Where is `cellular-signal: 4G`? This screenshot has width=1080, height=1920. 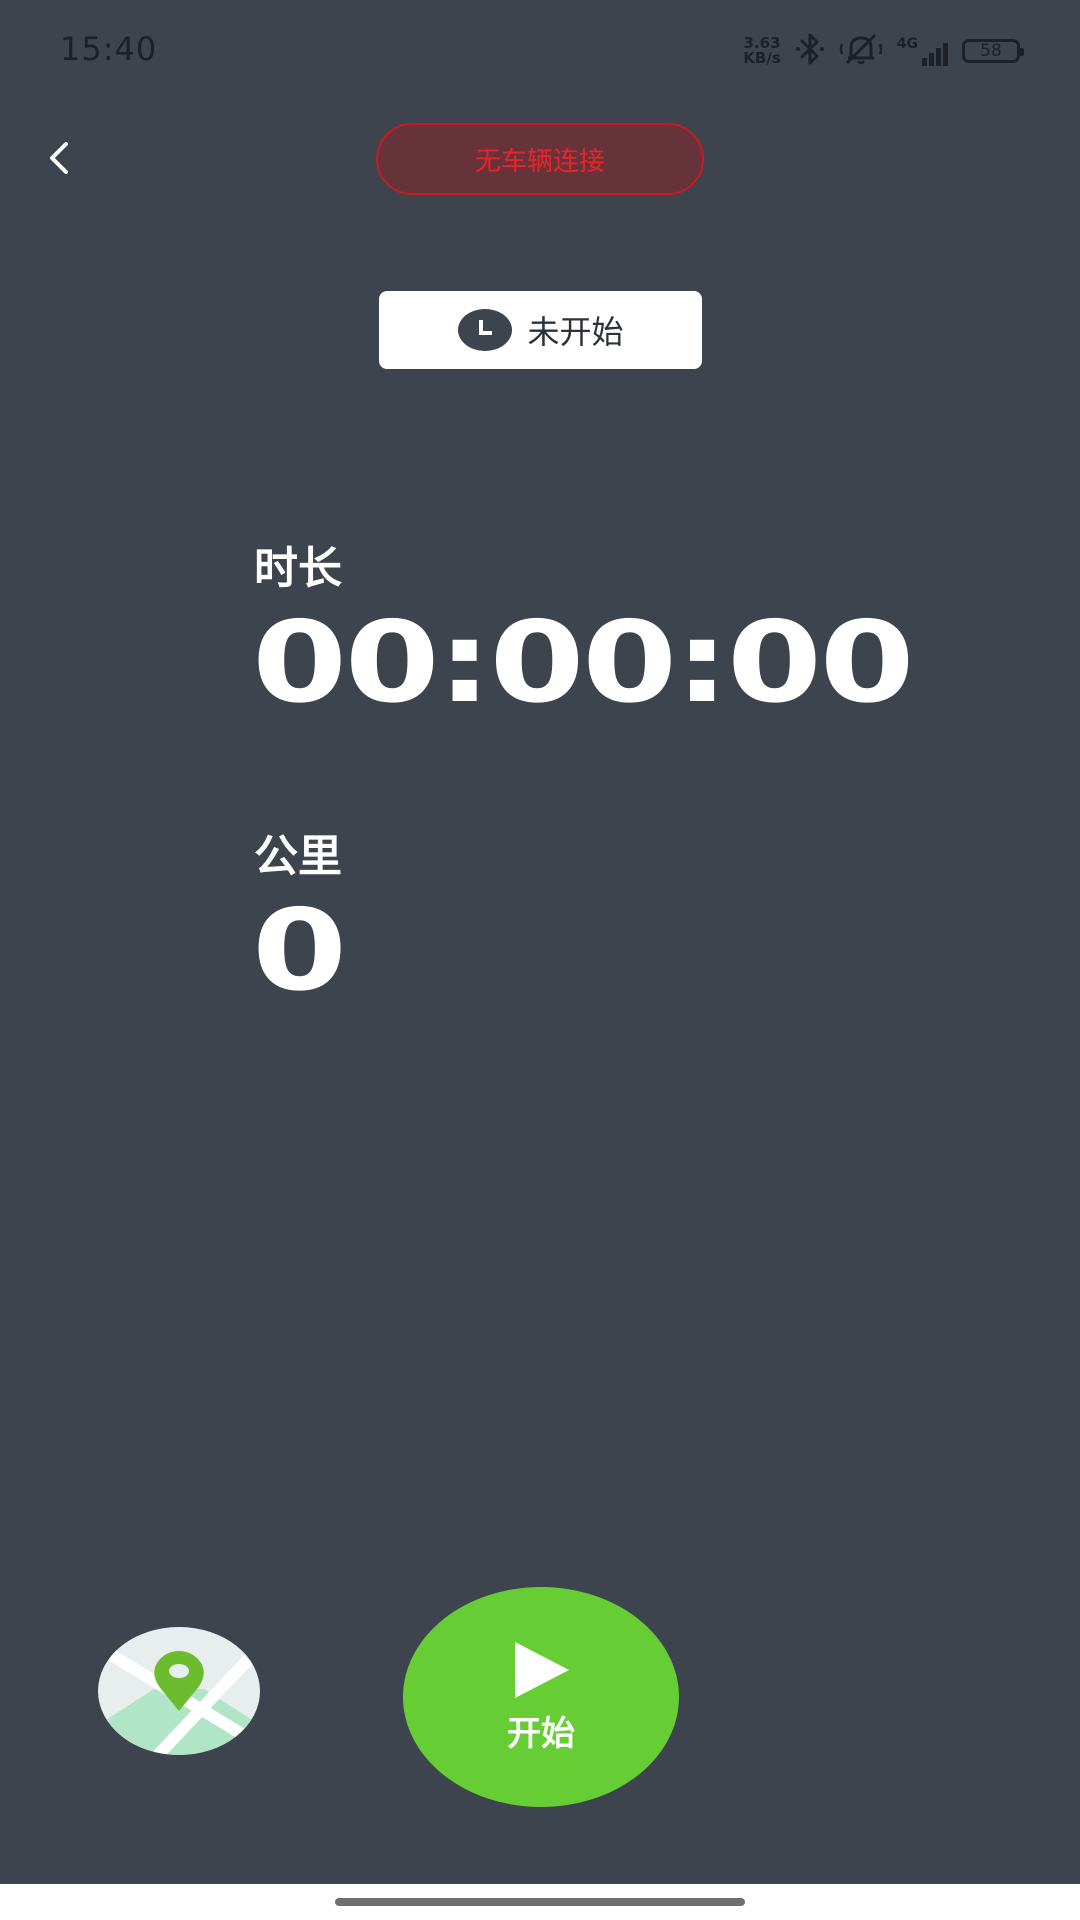
cellular-signal: 4G is located at coordinates (922, 51).